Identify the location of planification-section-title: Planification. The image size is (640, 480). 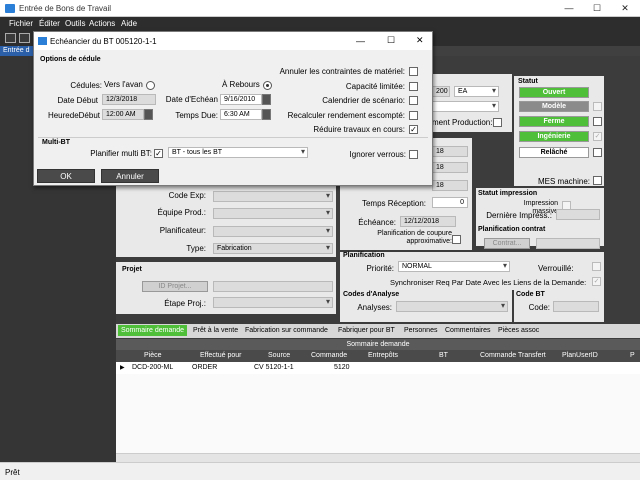
(364, 255).